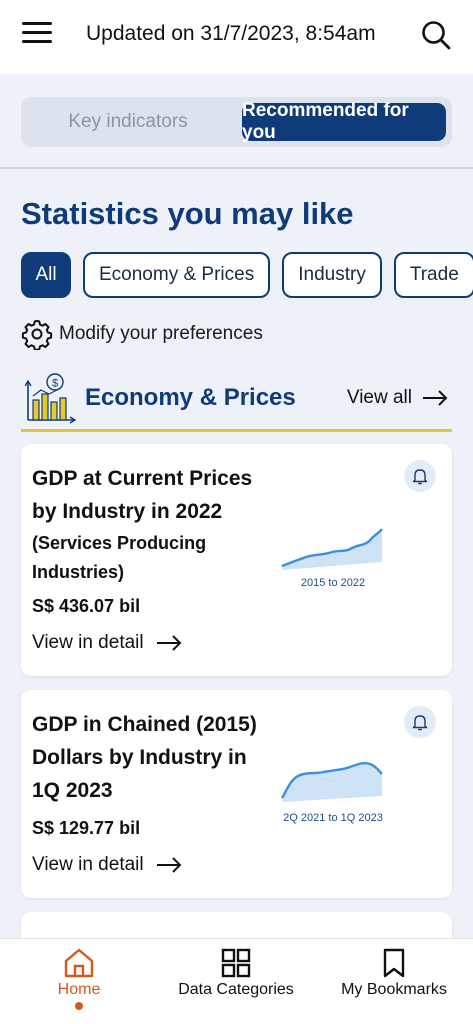  I want to click on bottom-navigation: Home Data Categories My Bookmarks, so click(236, 981).